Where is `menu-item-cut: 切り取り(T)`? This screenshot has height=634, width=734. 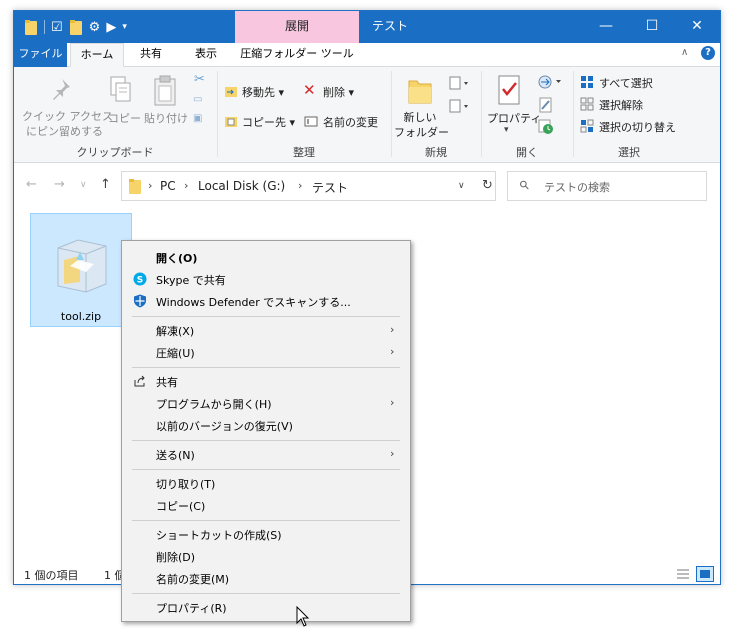
menu-item-cut: 切り取り(T) is located at coordinates (266, 483).